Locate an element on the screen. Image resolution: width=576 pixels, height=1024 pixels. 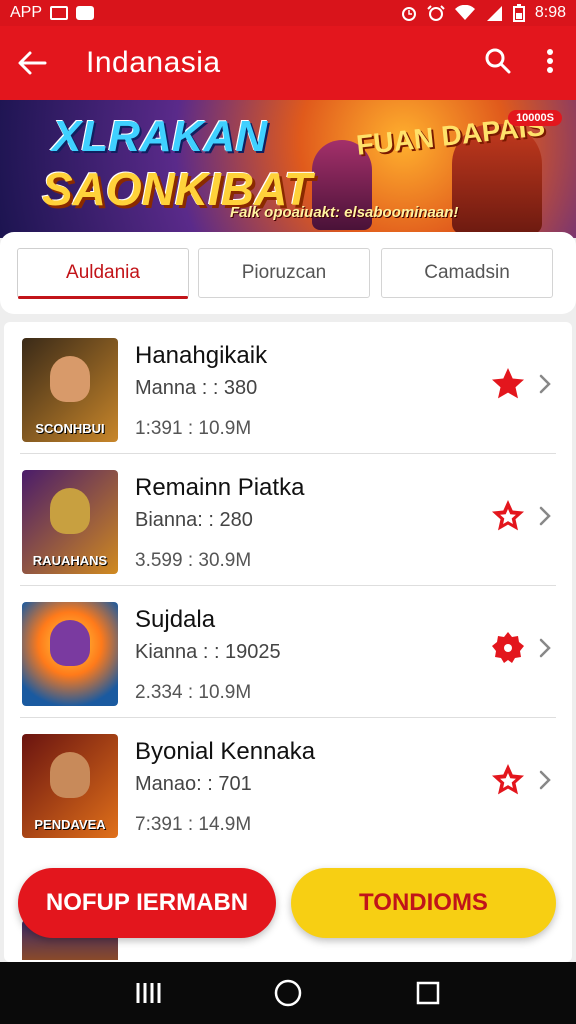
search-button is located at coordinates (498, 63).